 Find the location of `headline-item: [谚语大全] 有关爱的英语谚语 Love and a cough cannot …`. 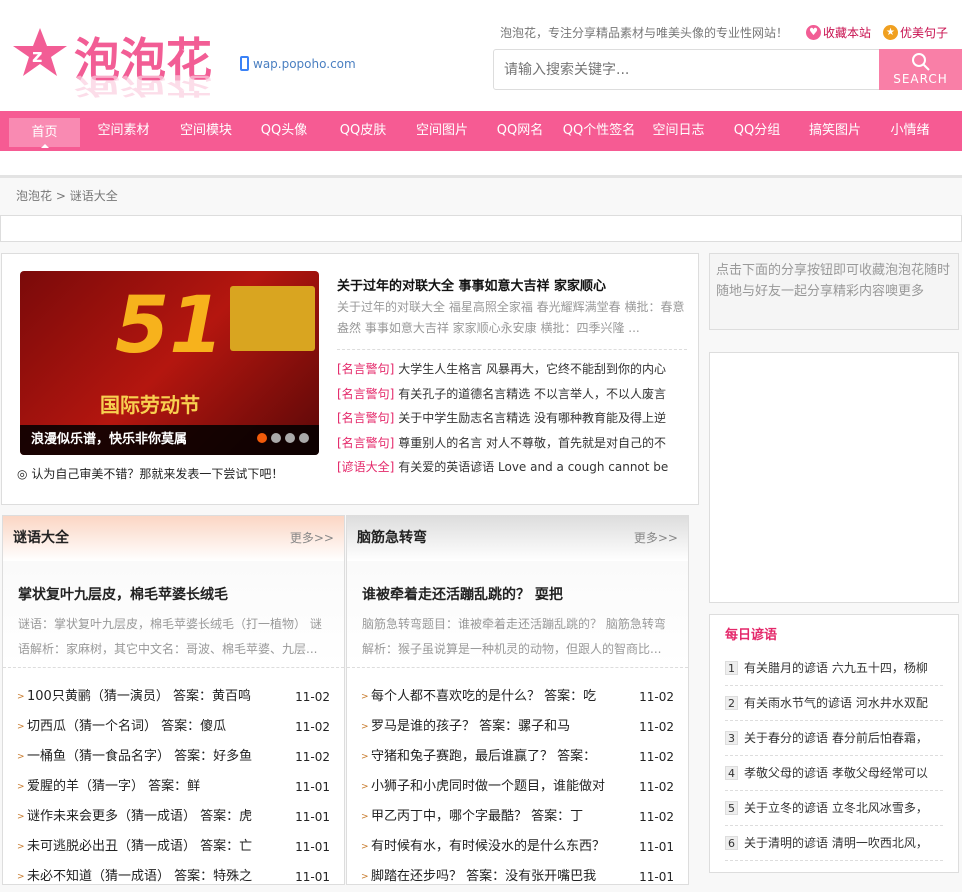

headline-item: [谚语大全] 有关爱的英语谚语 Love and a cough cannot … is located at coordinates (505, 470).